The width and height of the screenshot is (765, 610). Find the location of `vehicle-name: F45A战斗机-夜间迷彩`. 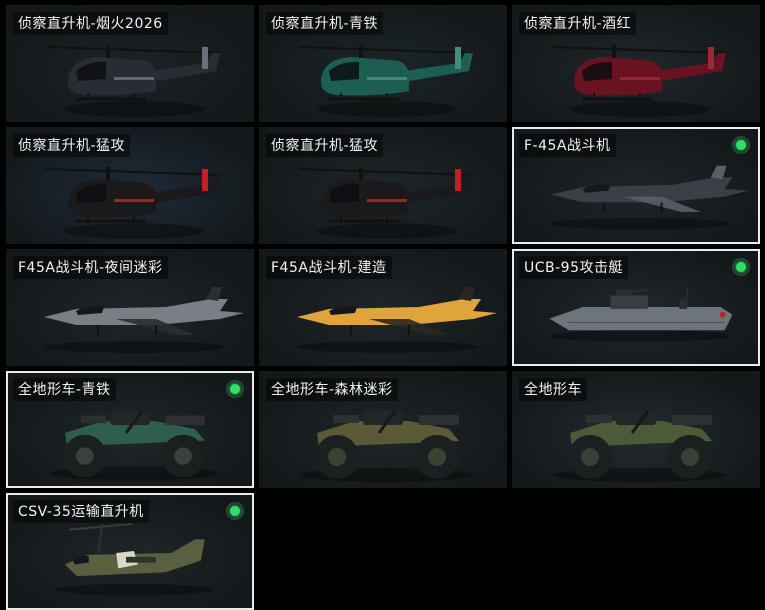

vehicle-name: F45A战斗机-夜间迷彩 is located at coordinates (90, 267).